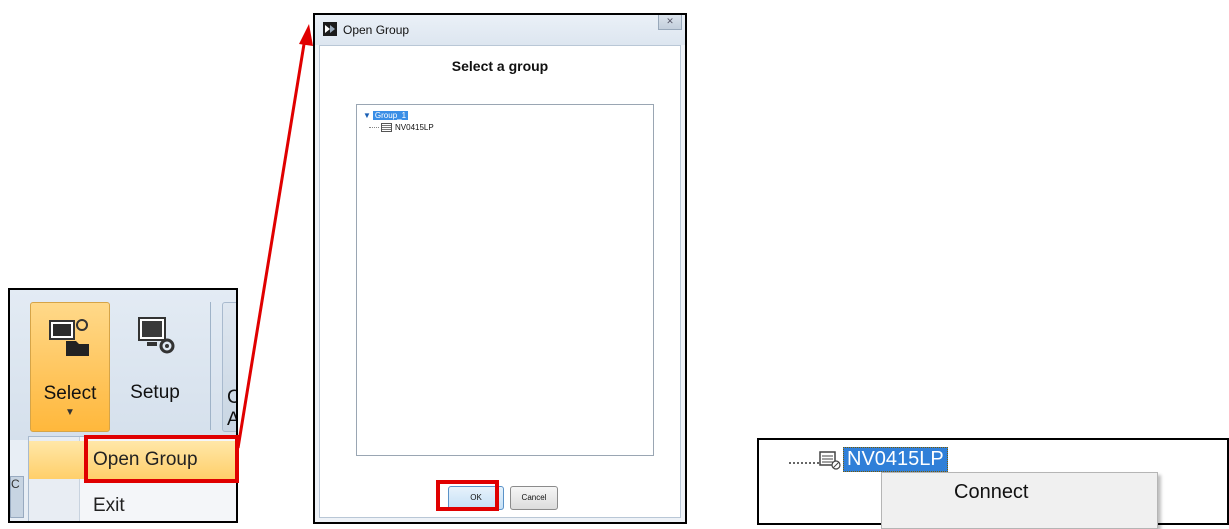 The width and height of the screenshot is (1229, 529). Describe the element at coordinates (330, 29) in the screenshot. I see `app-icon` at that location.